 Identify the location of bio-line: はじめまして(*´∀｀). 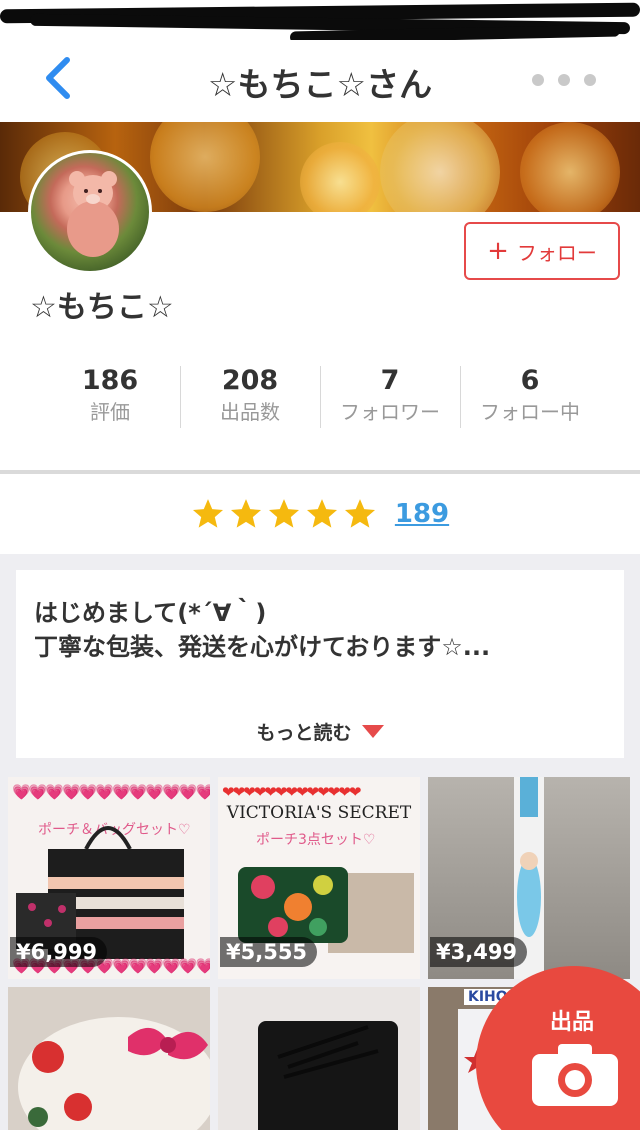
(150, 613).